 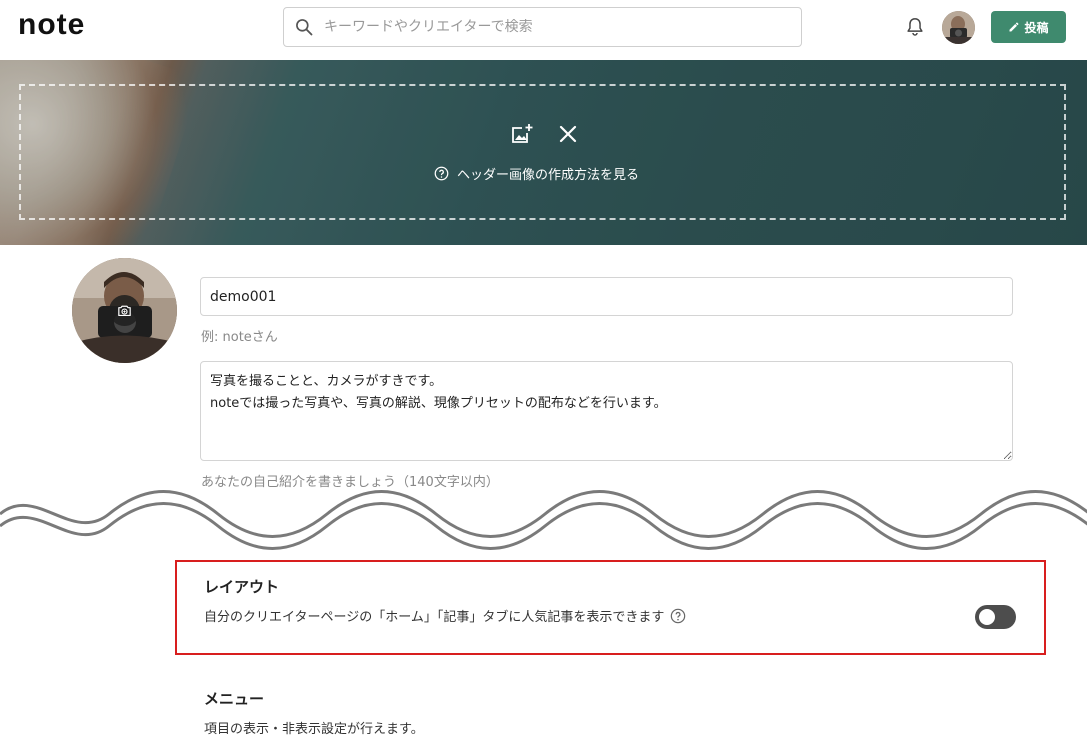 What do you see at coordinates (543, 520) in the screenshot?
I see `wavy-divider` at bounding box center [543, 520].